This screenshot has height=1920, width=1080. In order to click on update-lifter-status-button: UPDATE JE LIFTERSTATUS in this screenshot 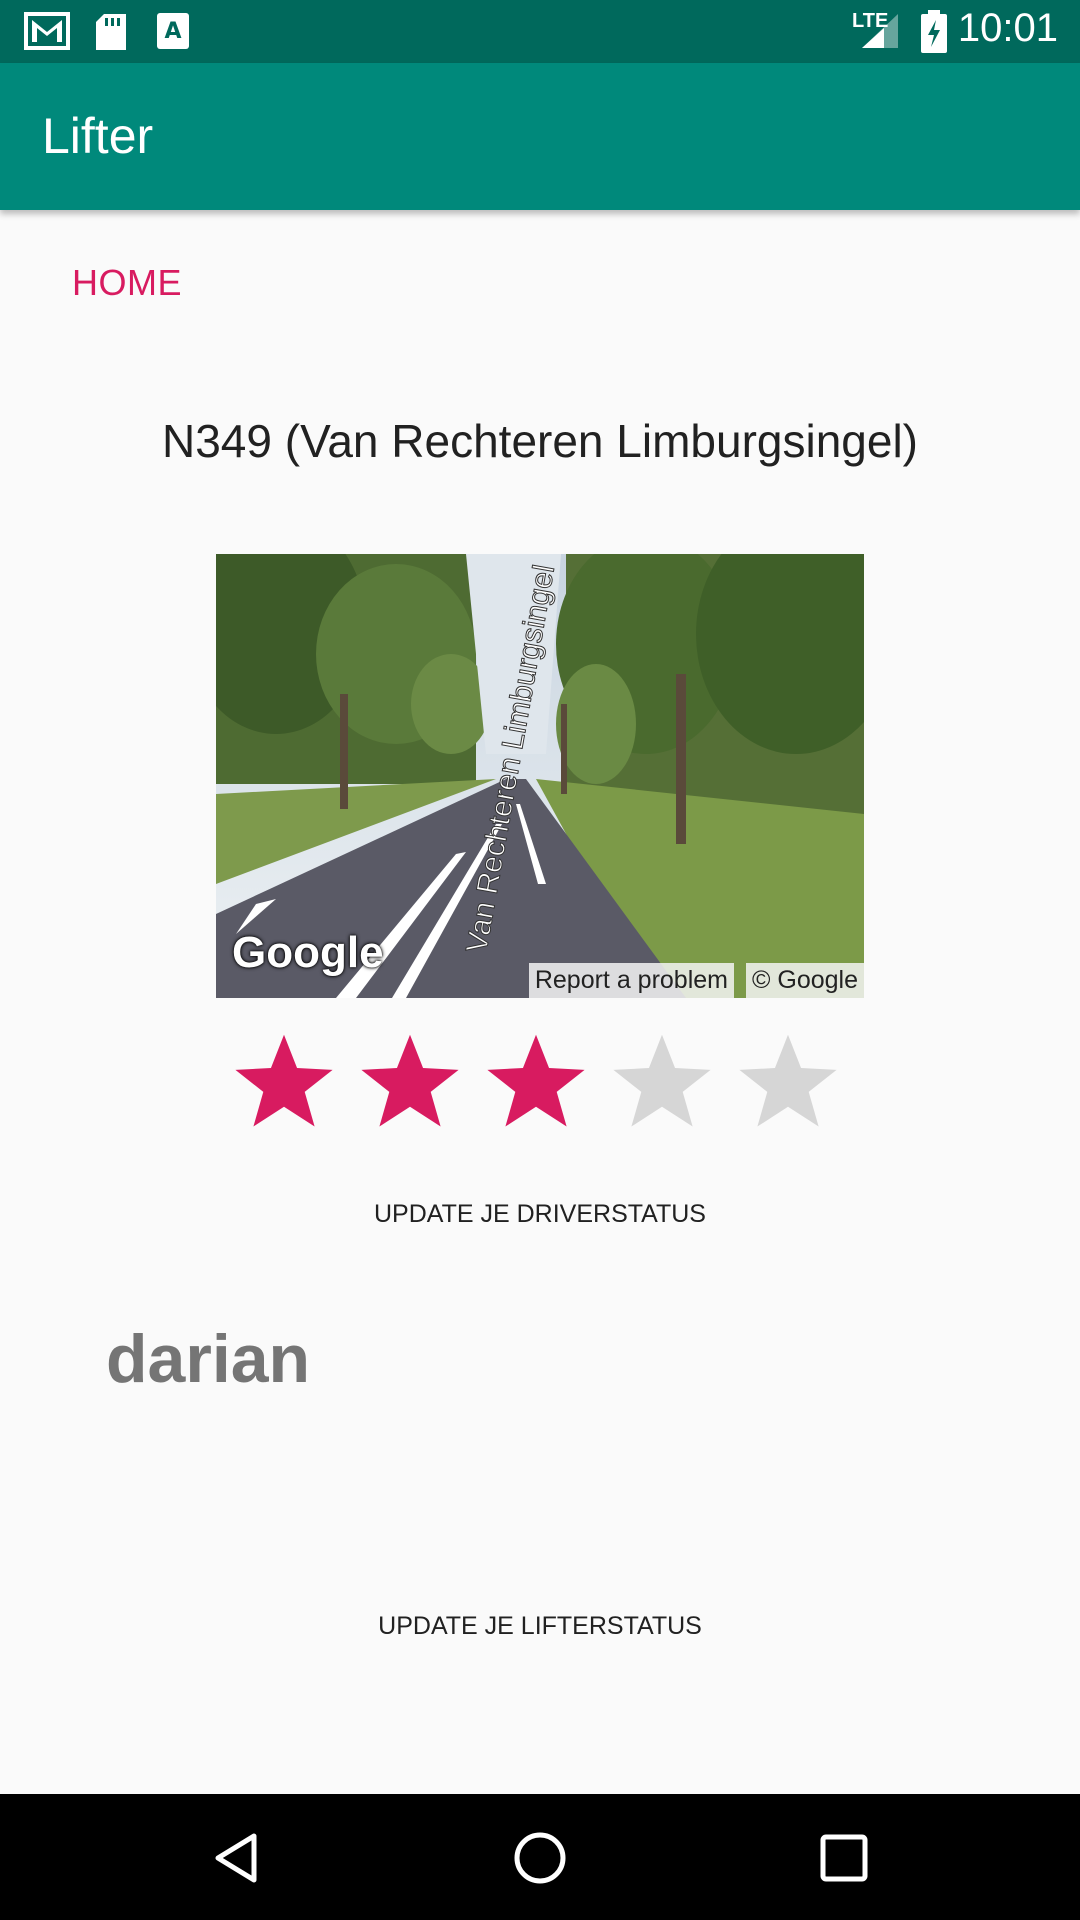, I will do `click(540, 1626)`.